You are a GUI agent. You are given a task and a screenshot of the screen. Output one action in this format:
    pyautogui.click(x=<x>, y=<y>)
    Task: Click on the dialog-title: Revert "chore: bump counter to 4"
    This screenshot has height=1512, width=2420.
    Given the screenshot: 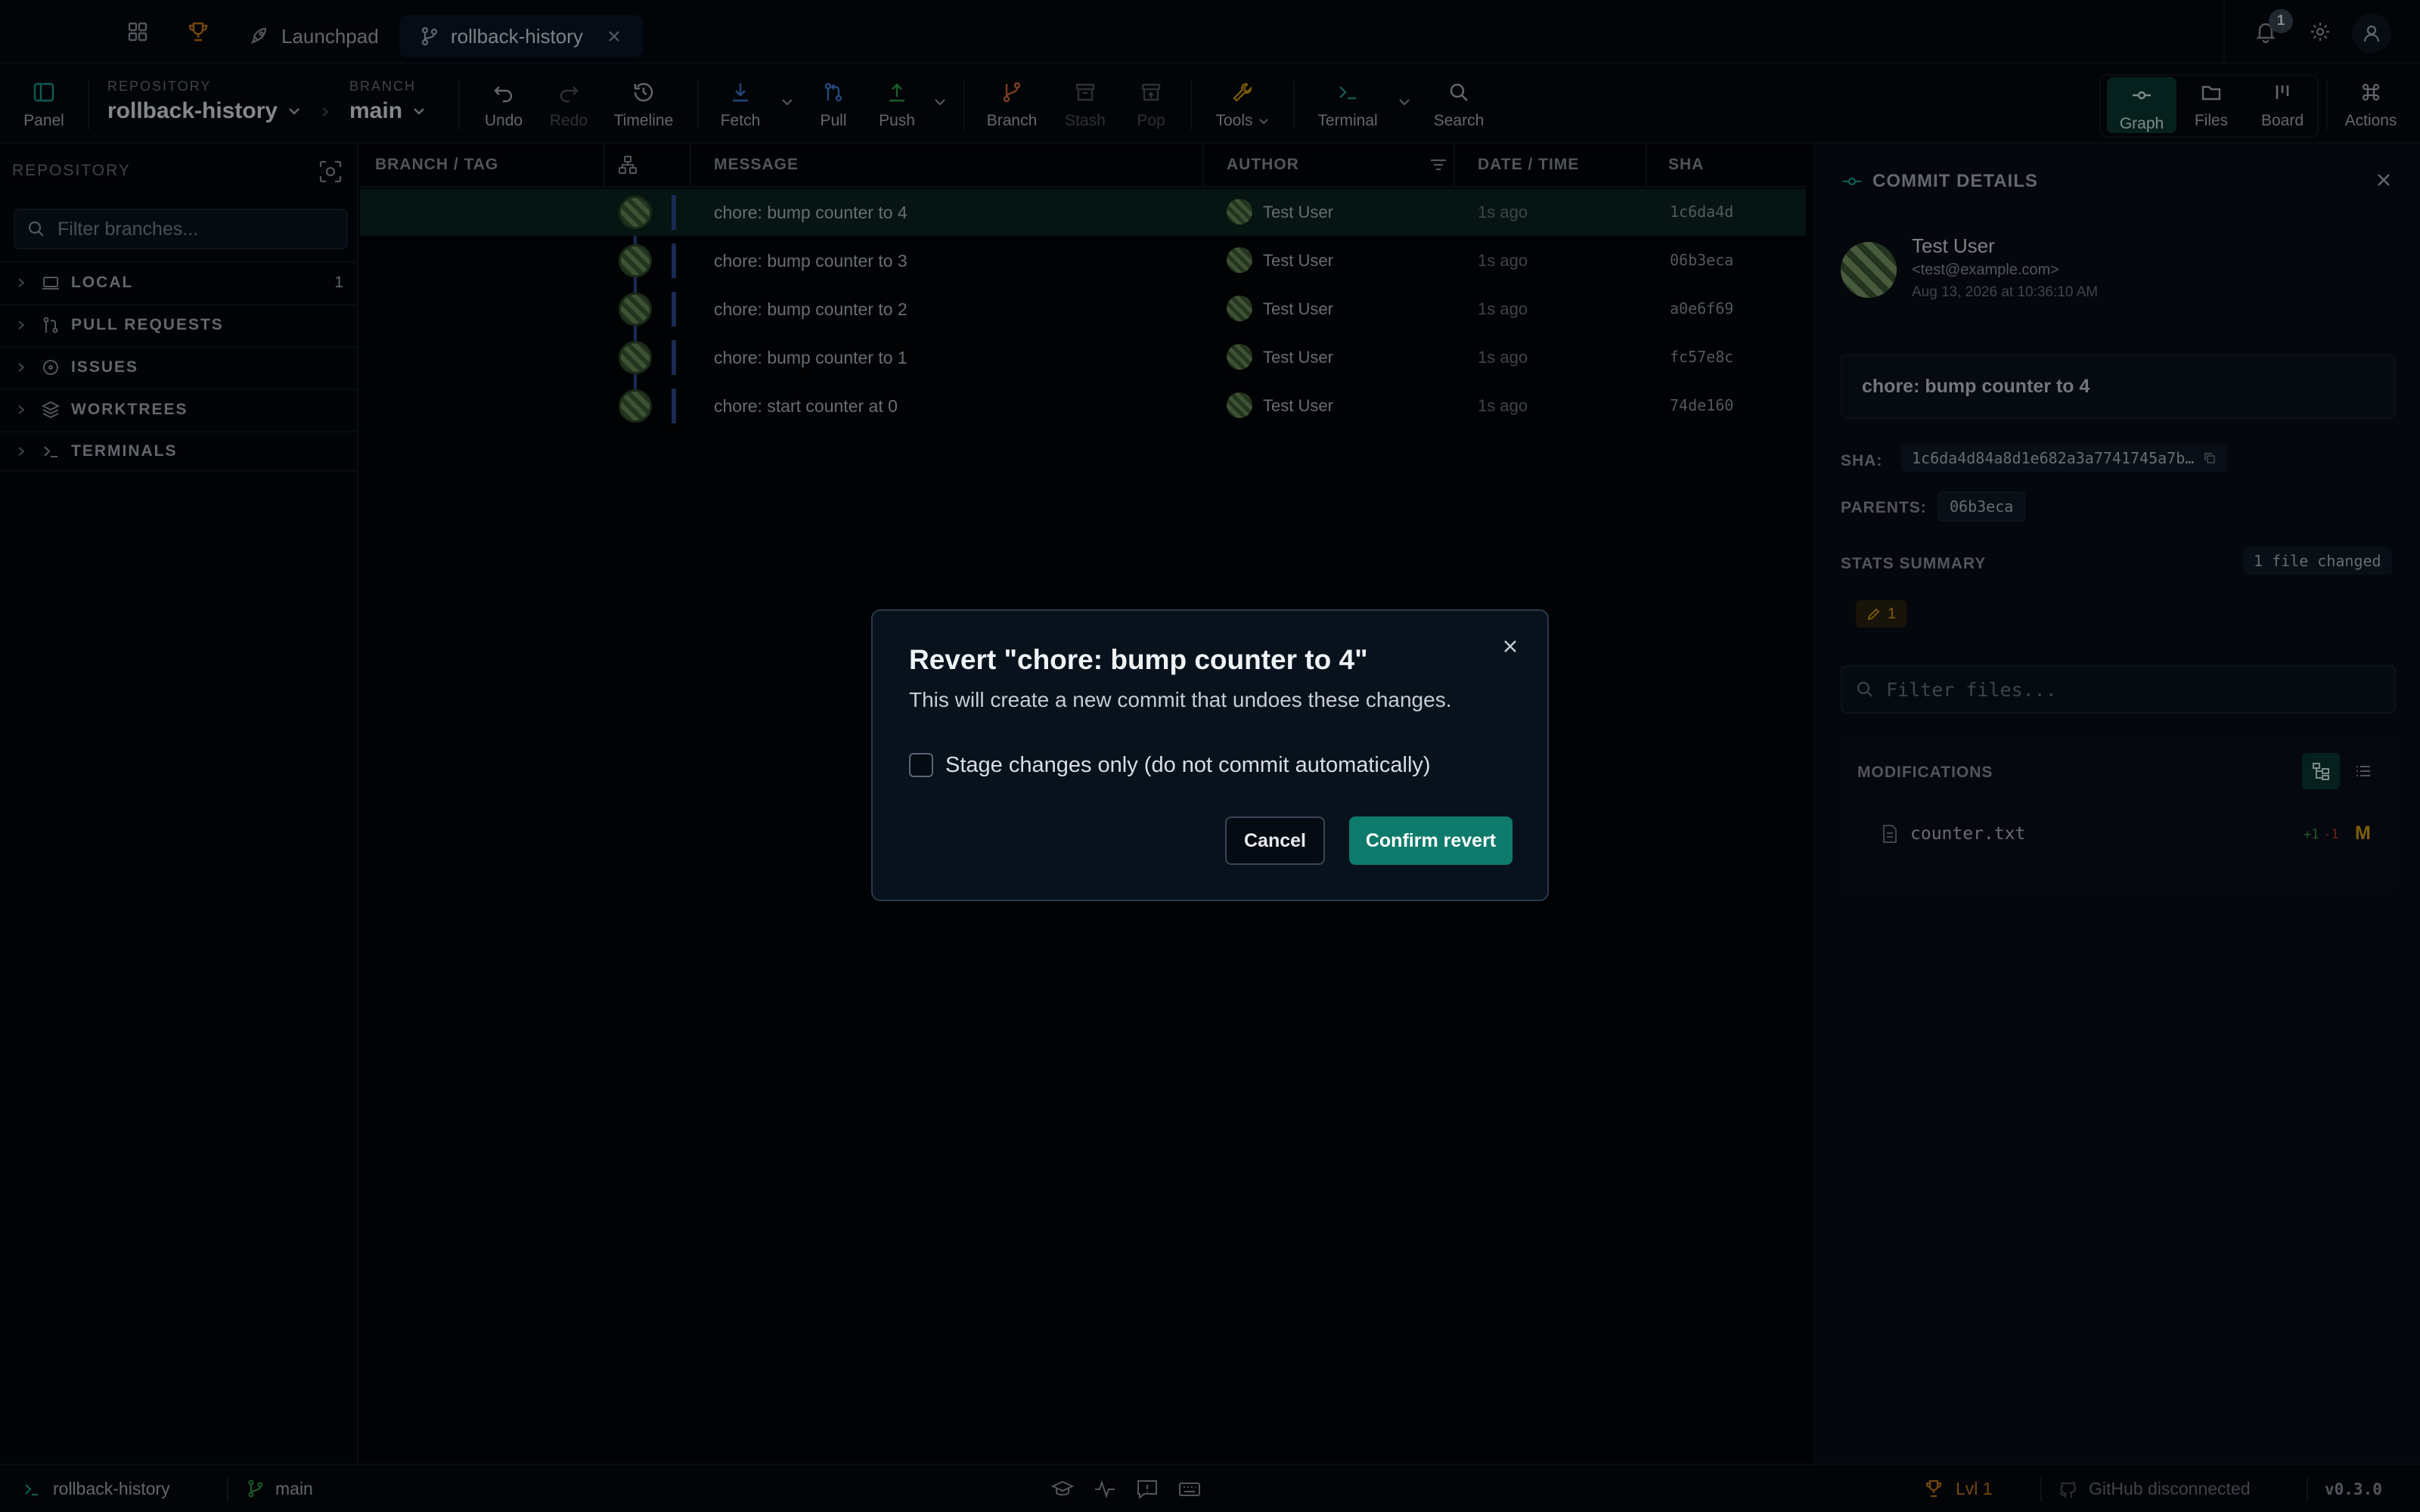 What is the action you would take?
    pyautogui.click(x=1138, y=660)
    